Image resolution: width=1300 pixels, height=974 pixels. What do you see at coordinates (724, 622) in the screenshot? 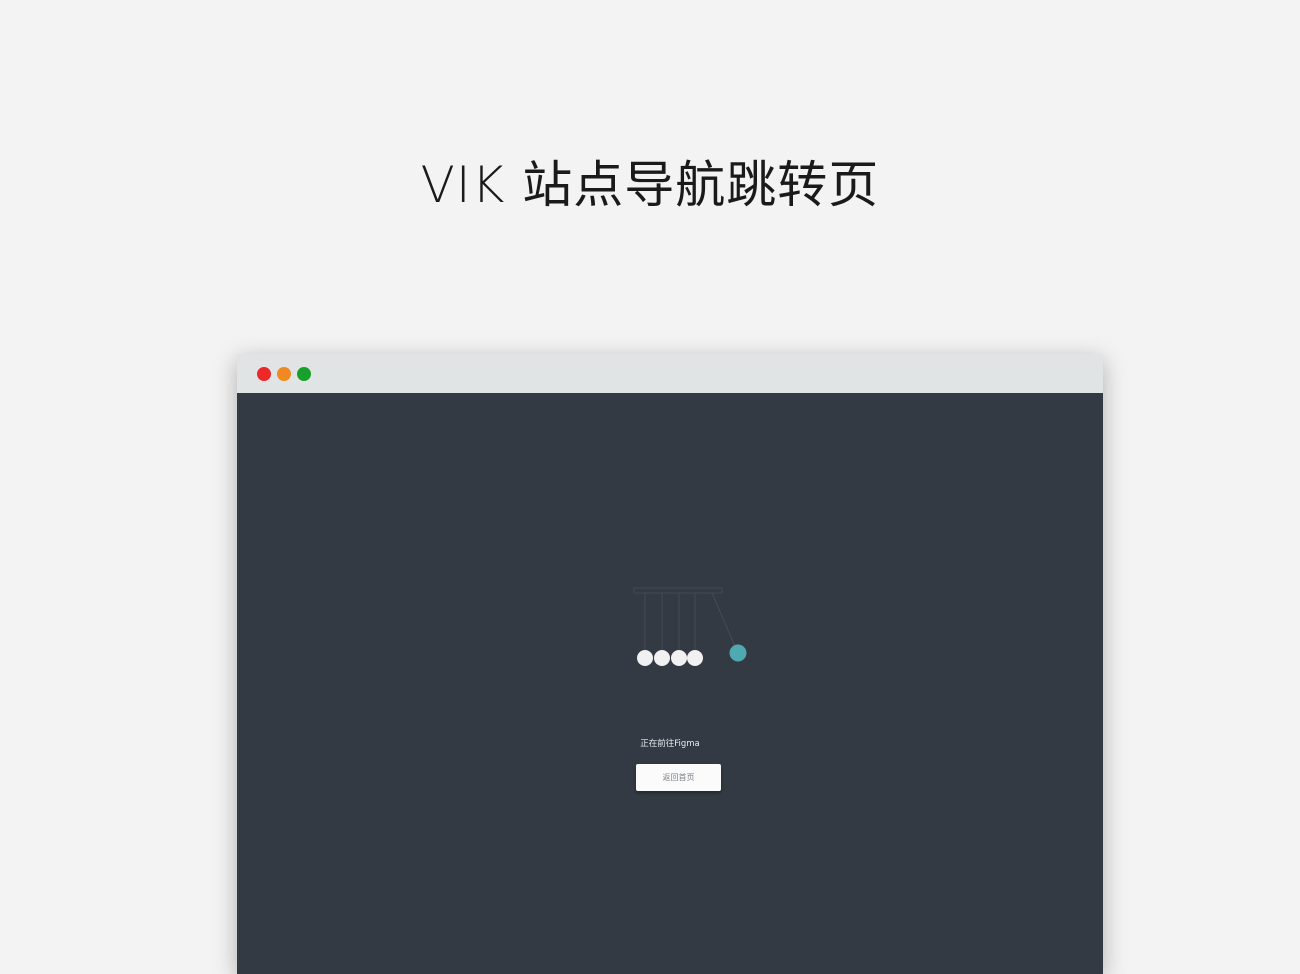
I see `cradle-string` at bounding box center [724, 622].